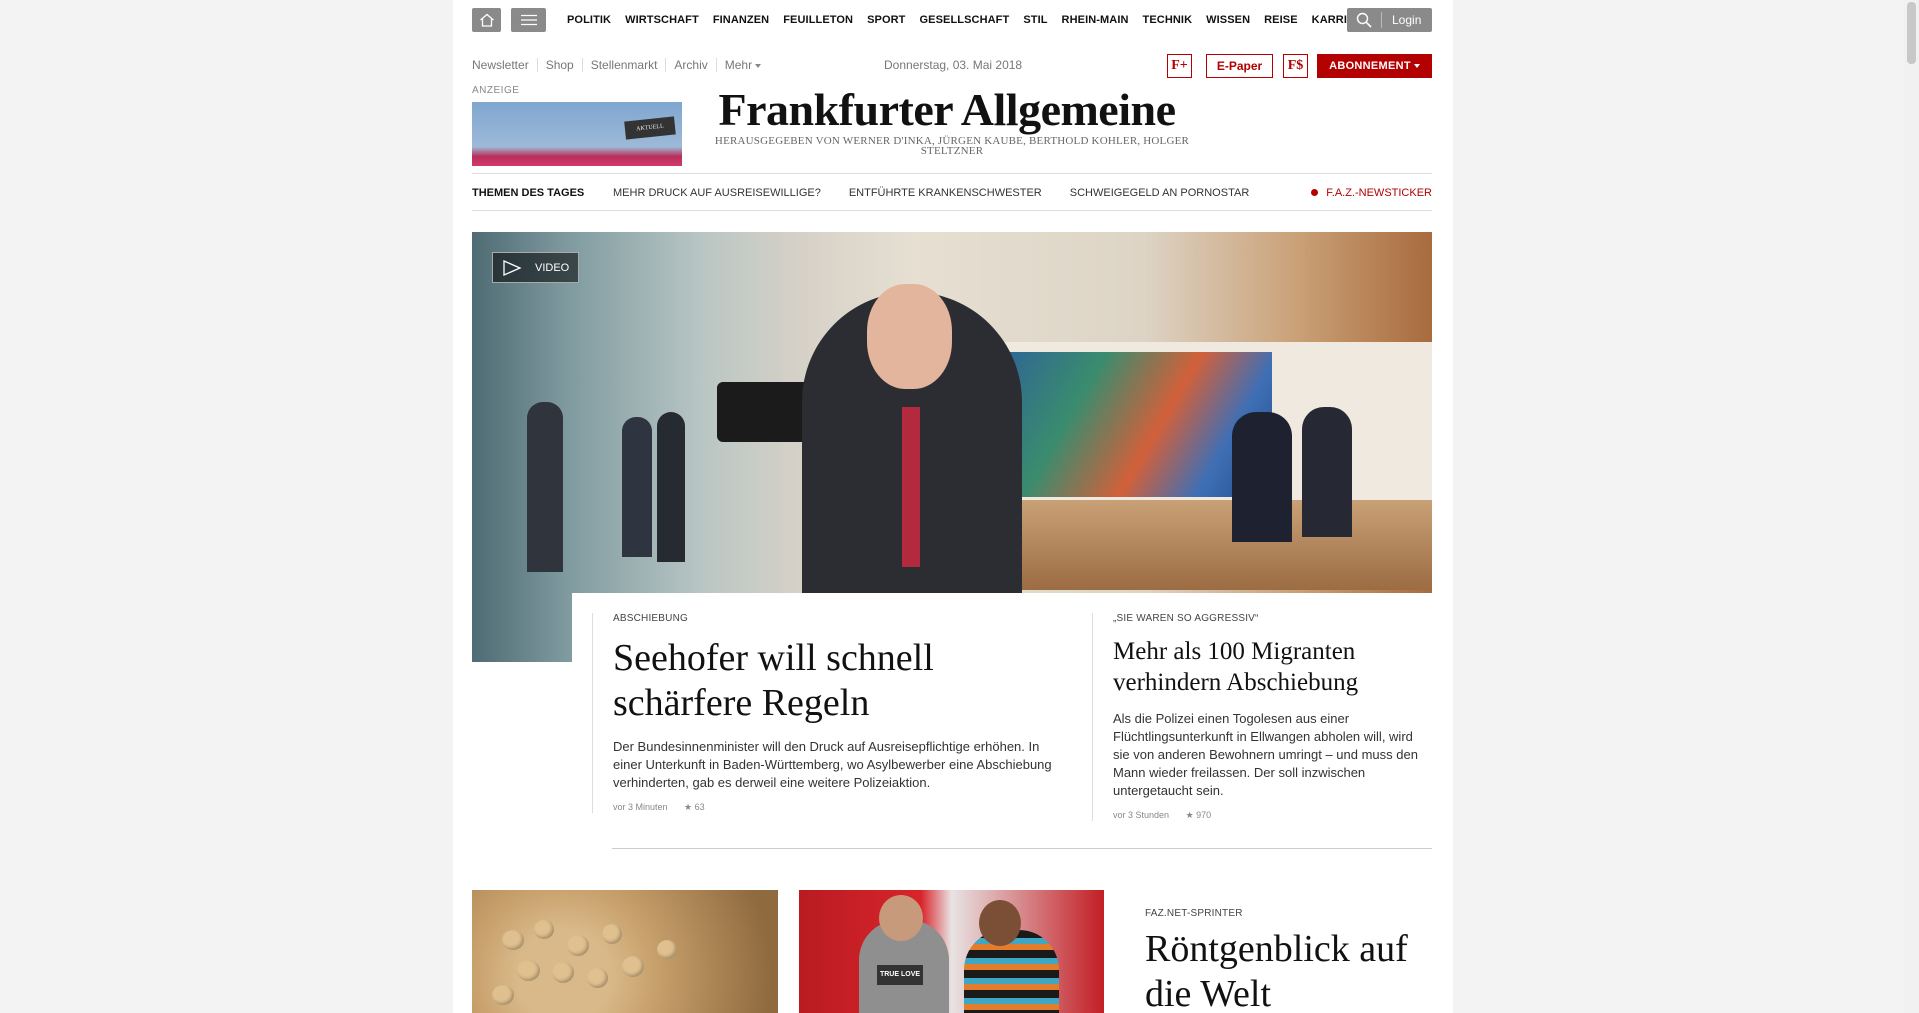 The image size is (1919, 1013). Describe the element at coordinates (1389, 20) in the screenshot. I see `search-login-button: Login` at that location.